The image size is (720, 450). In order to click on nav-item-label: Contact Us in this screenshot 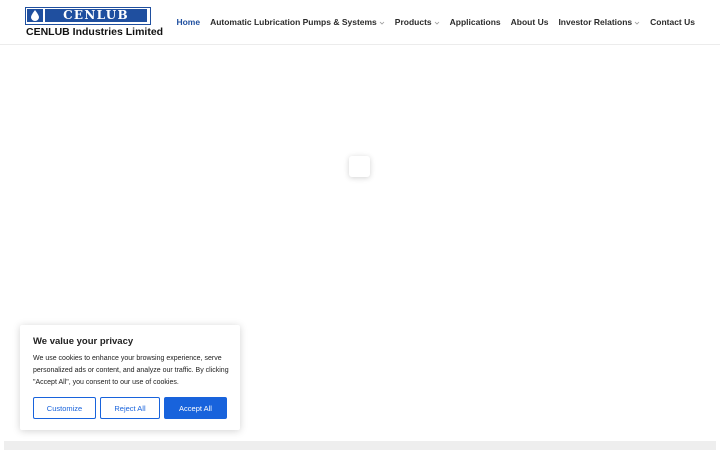, I will do `click(672, 22)`.